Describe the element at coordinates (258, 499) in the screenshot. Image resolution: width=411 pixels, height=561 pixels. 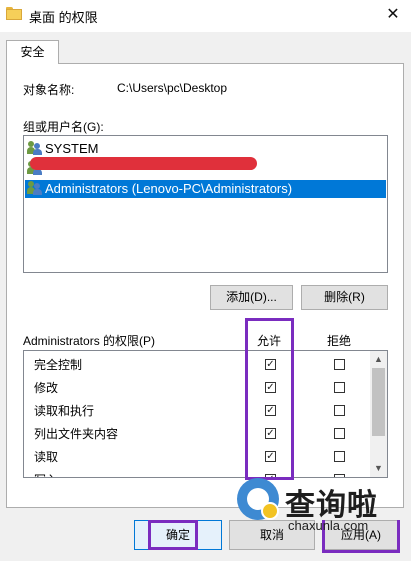
I see `watermark-logo-icon` at that location.